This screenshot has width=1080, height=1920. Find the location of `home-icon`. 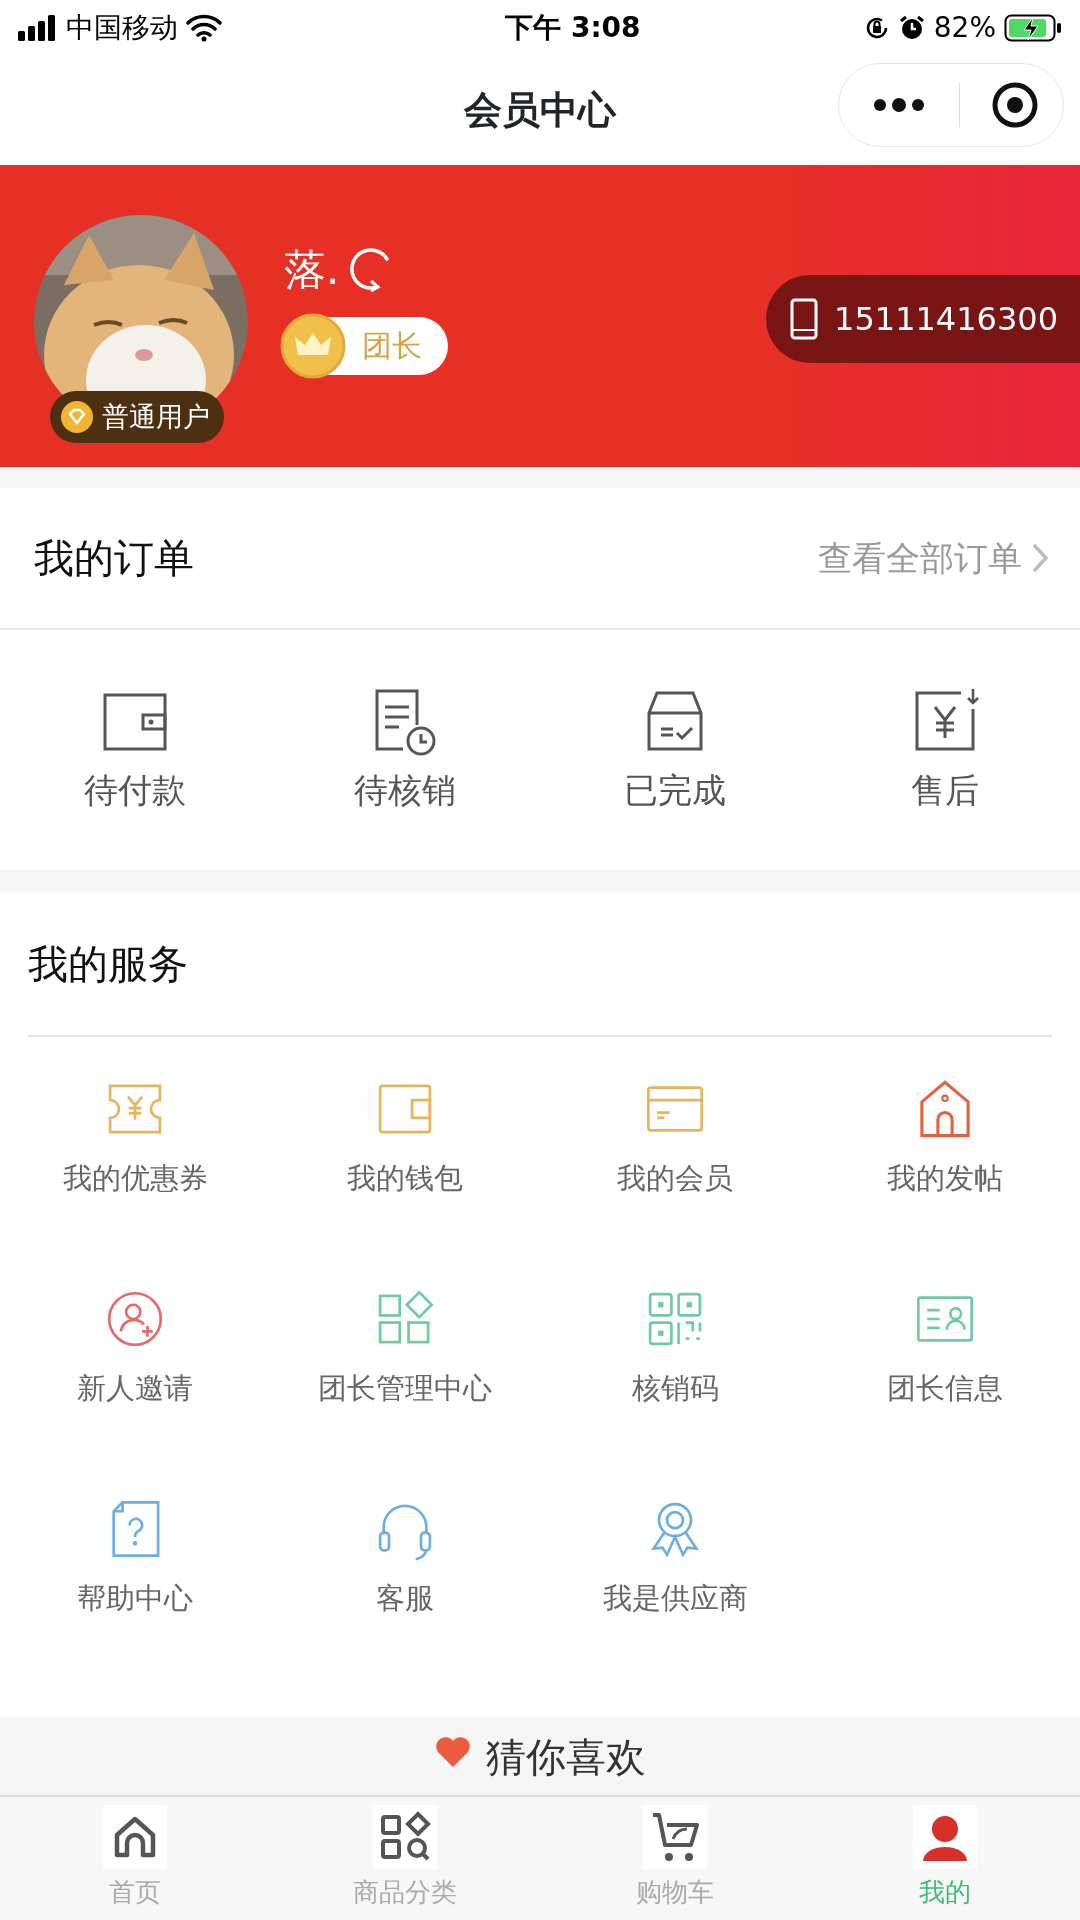

home-icon is located at coordinates (135, 1837).